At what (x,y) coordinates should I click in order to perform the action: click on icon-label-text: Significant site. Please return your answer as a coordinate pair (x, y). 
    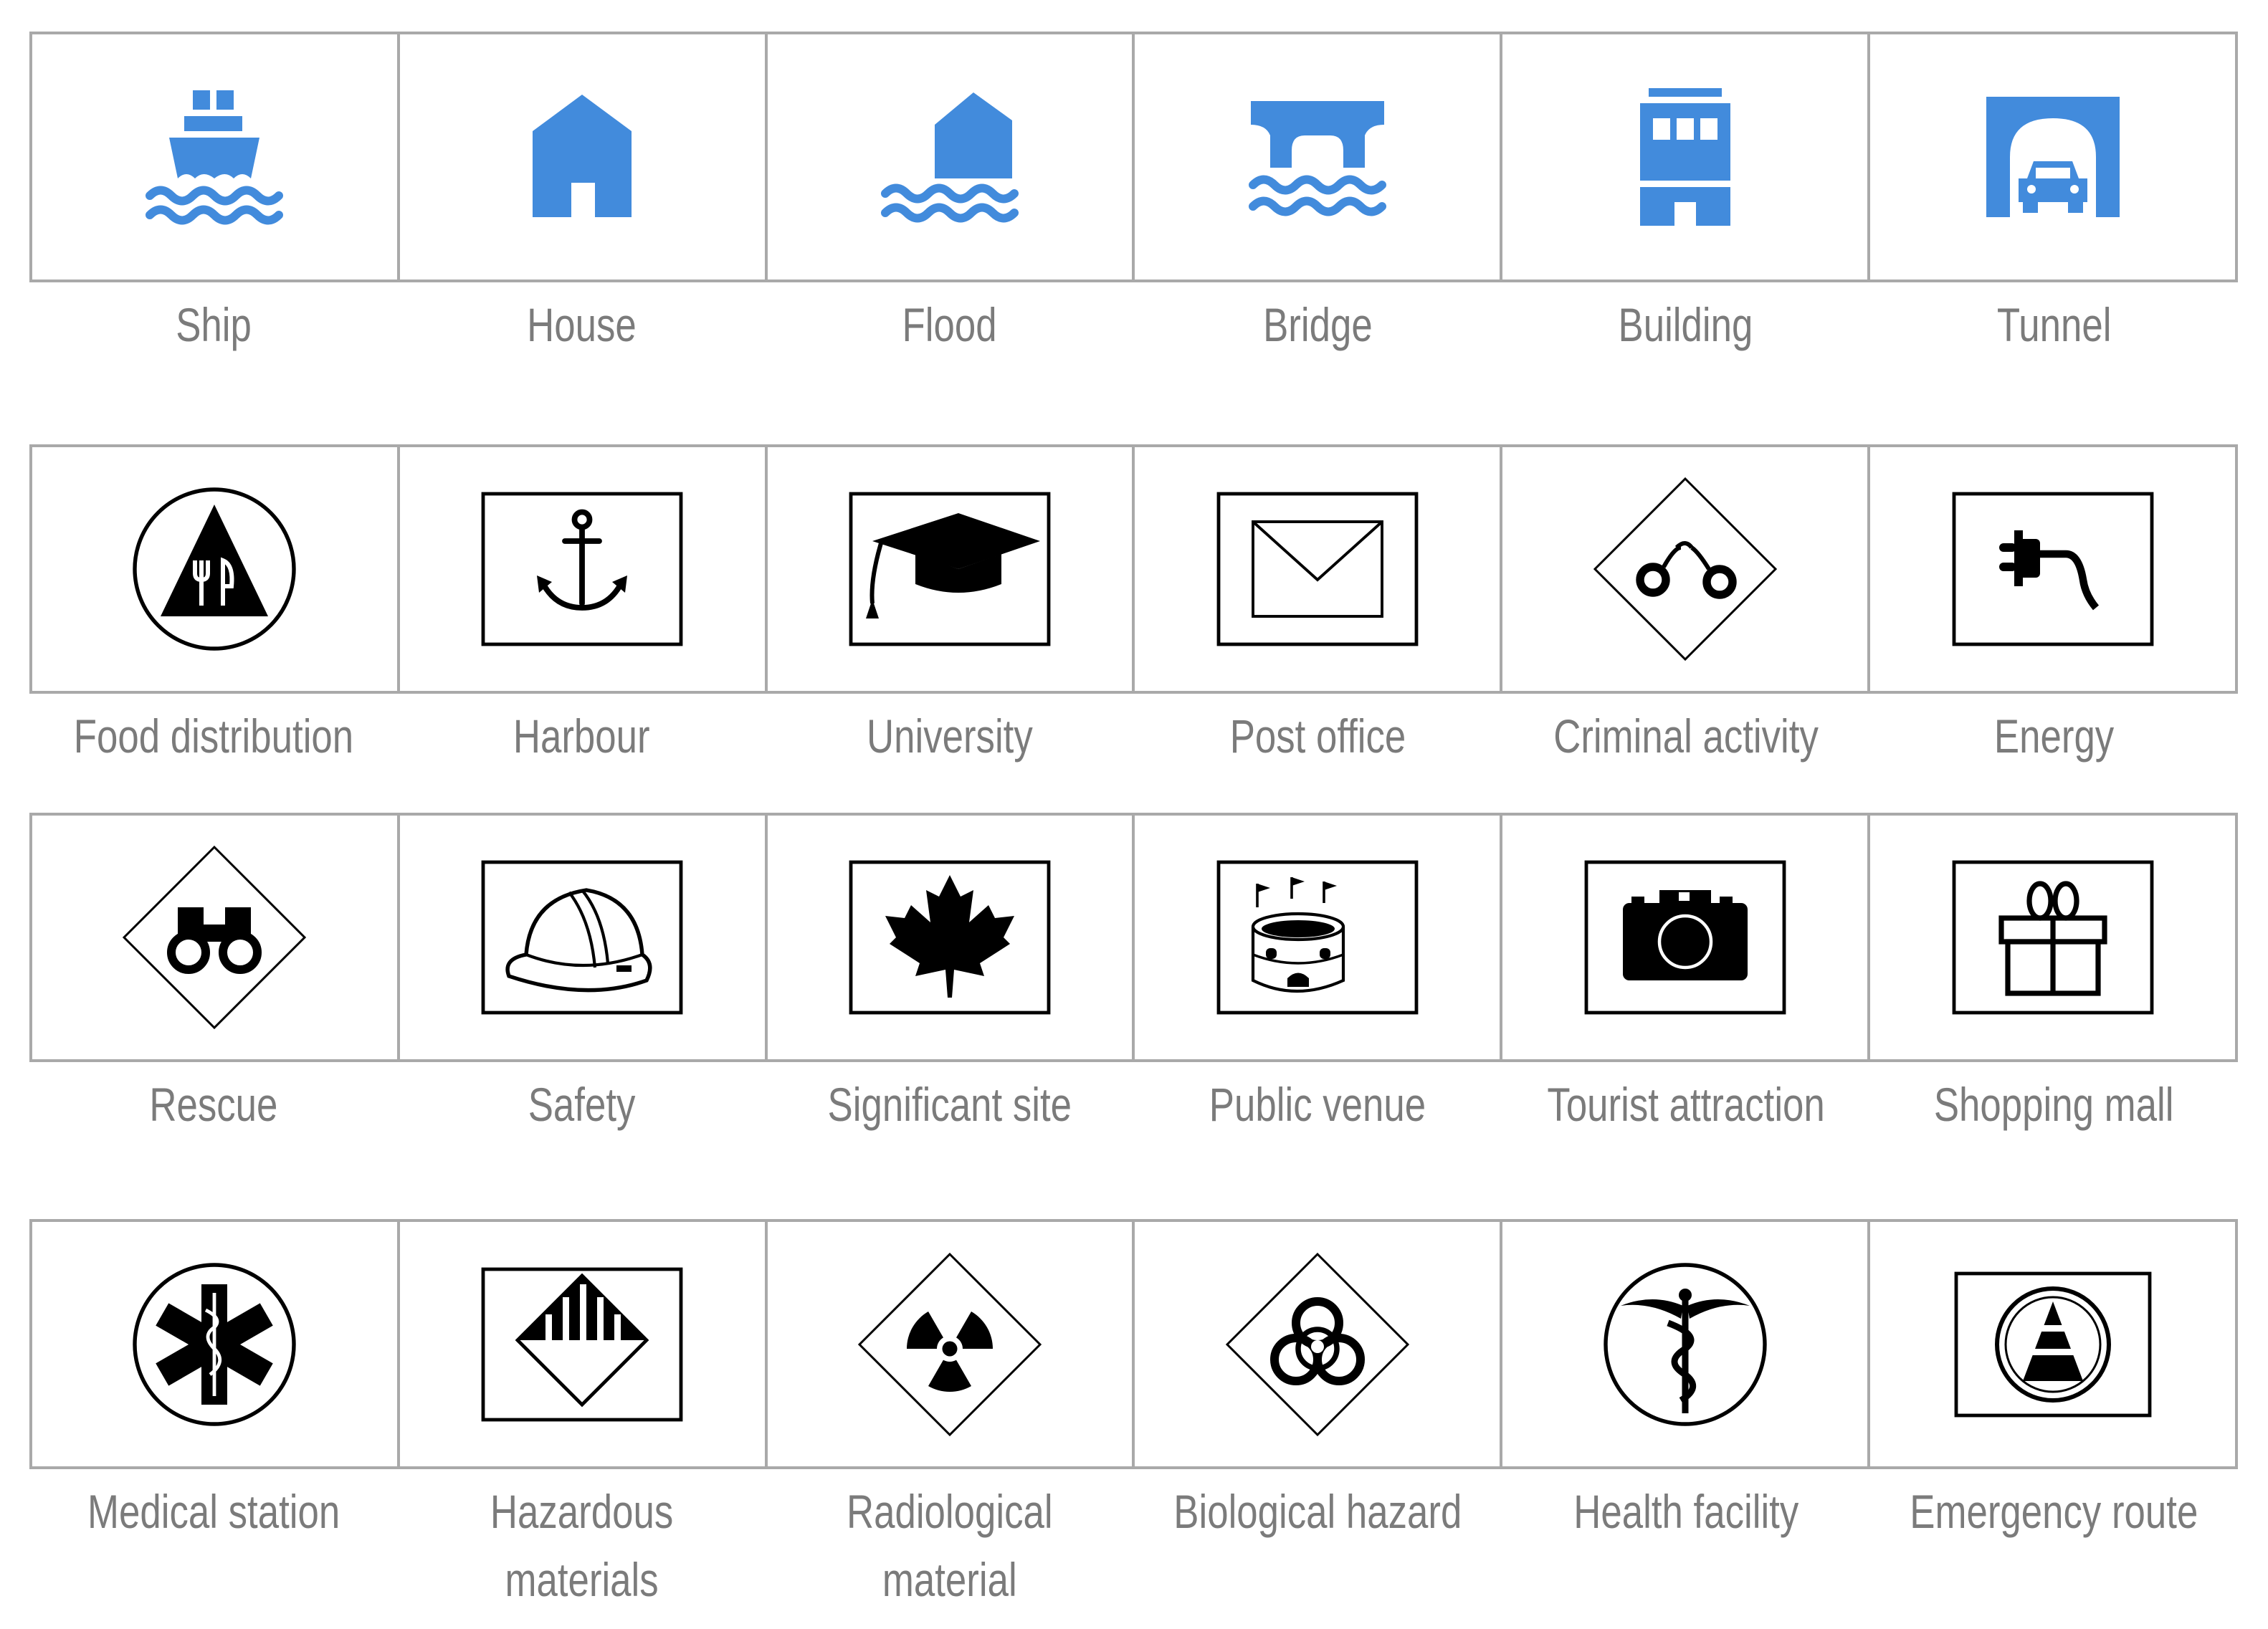
    Looking at the image, I should click on (949, 1104).